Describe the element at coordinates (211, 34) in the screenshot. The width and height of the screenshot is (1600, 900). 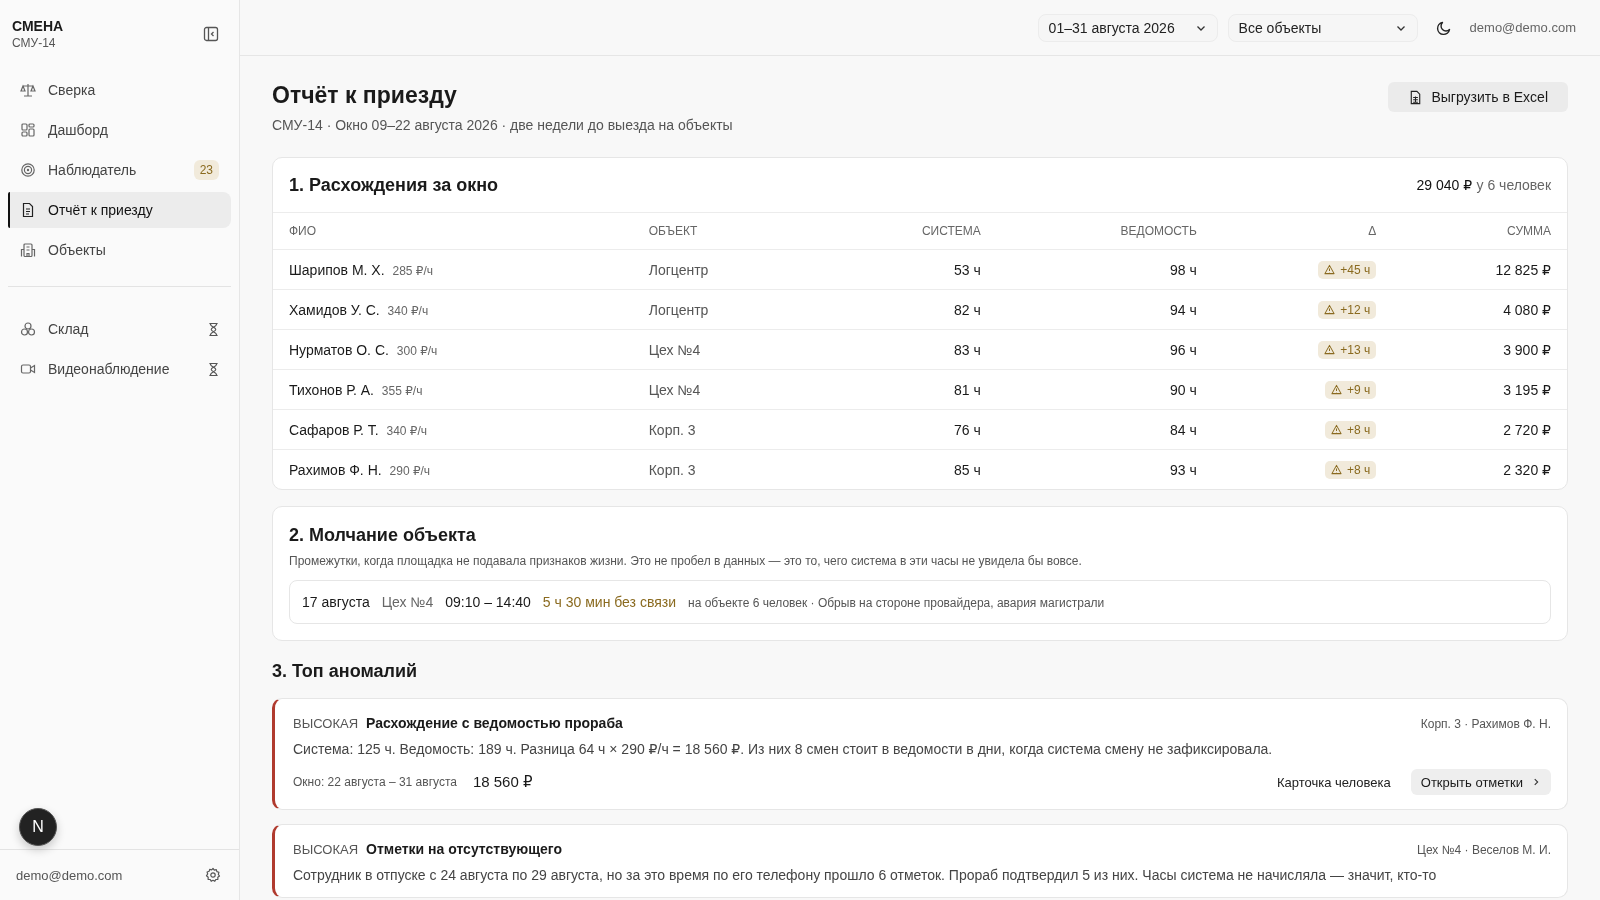
I see `sidebar-toggle-icon` at that location.